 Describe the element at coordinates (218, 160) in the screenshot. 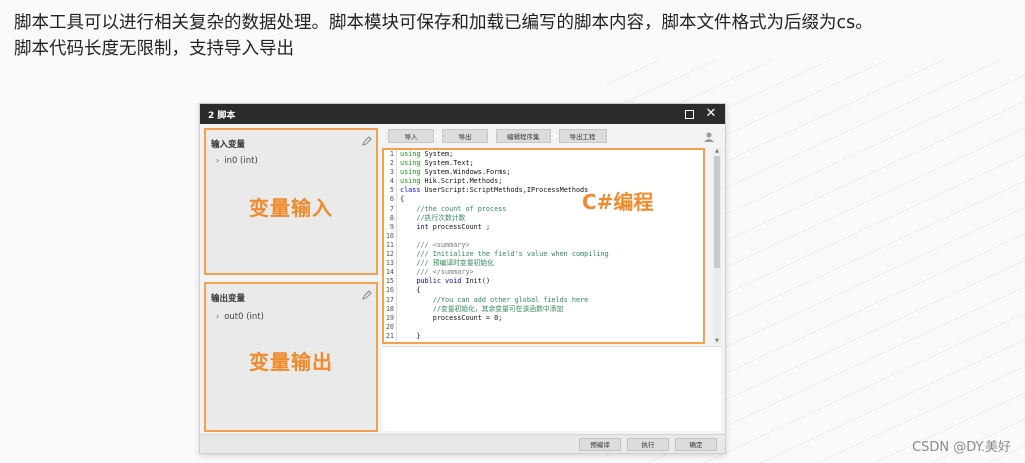

I see `chevron-right-icon: ›` at that location.